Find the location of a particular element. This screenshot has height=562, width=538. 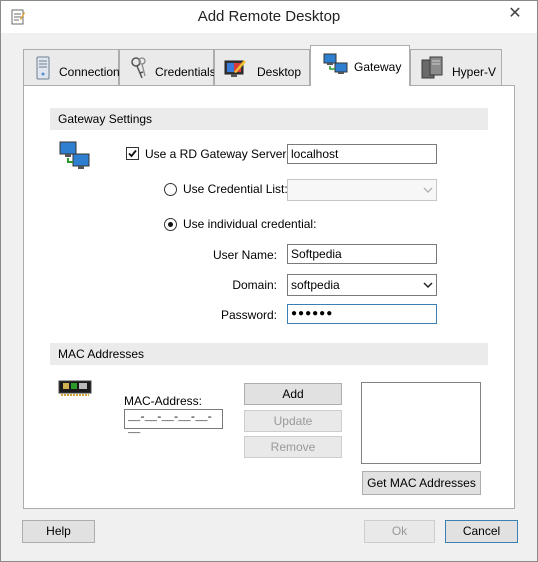

tab-credentials: Credentials is located at coordinates (167, 67).